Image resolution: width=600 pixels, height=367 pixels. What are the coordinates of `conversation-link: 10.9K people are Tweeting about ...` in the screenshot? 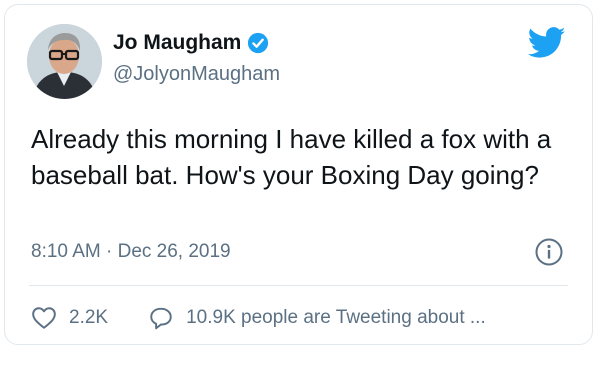 It's located at (317, 318).